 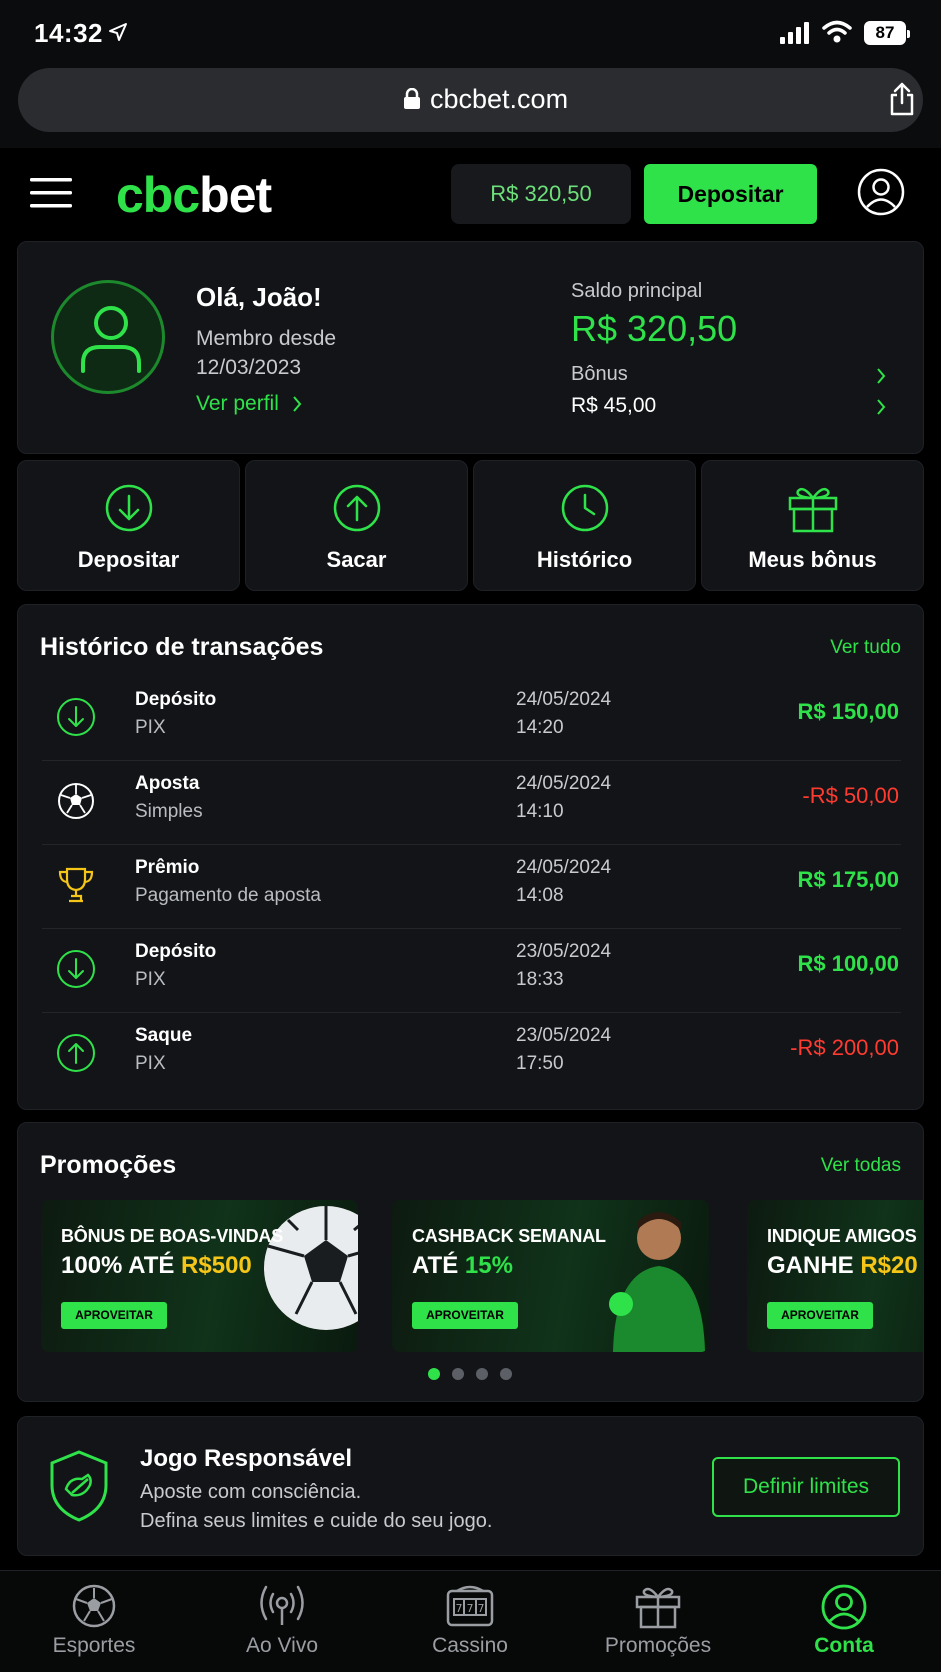 I want to click on arrow-up-circle-icon, so click(x=76, y=1053).